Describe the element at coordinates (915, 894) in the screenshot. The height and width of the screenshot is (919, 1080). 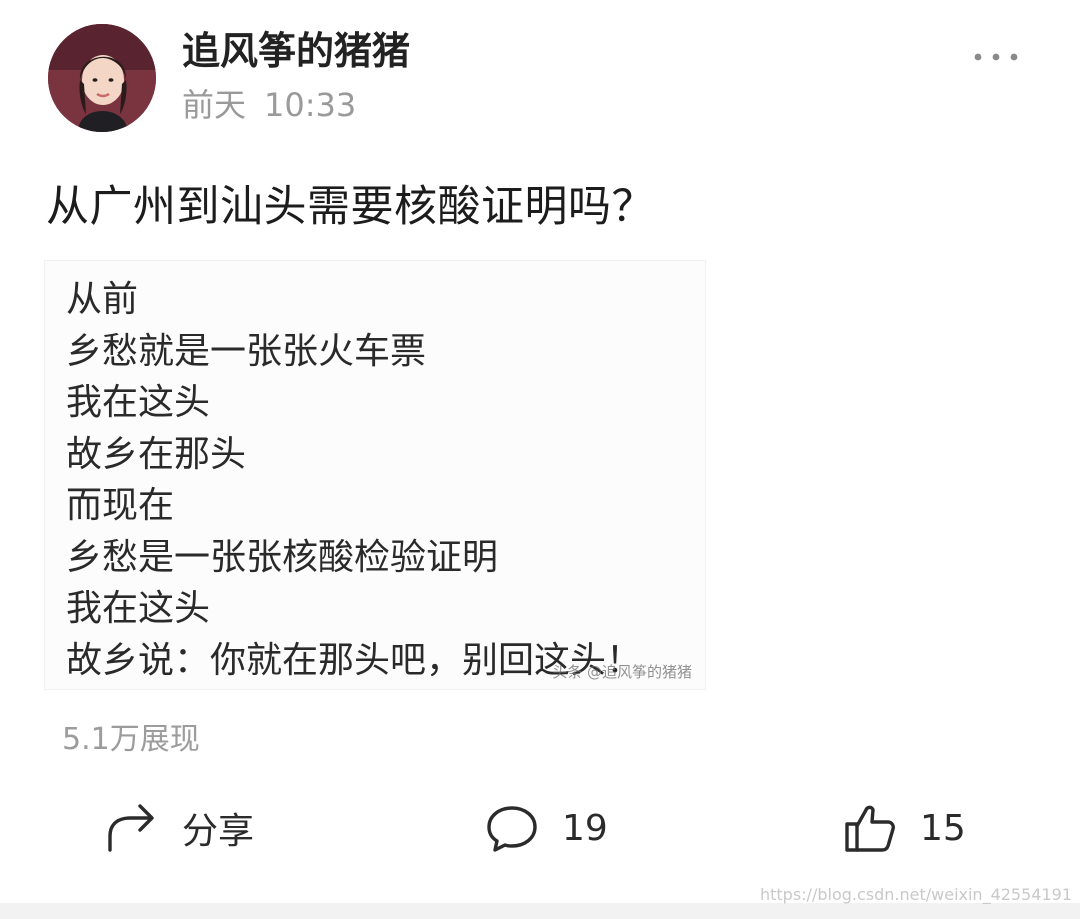
I see `site-watermark: https://blog.csdn.net/weixin_42554191` at that location.